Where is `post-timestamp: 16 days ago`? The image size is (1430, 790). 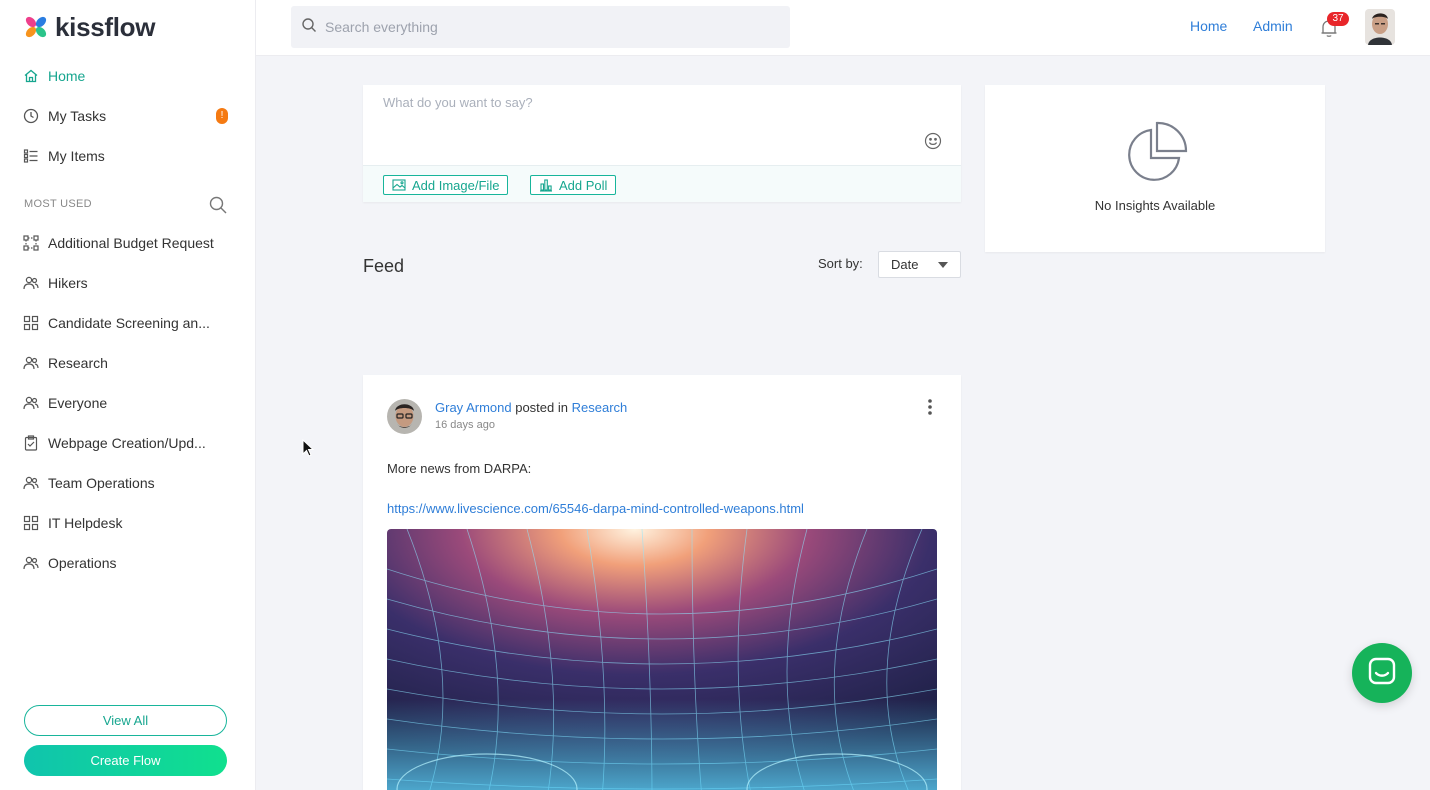
post-timestamp: 16 days ago is located at coordinates (465, 425).